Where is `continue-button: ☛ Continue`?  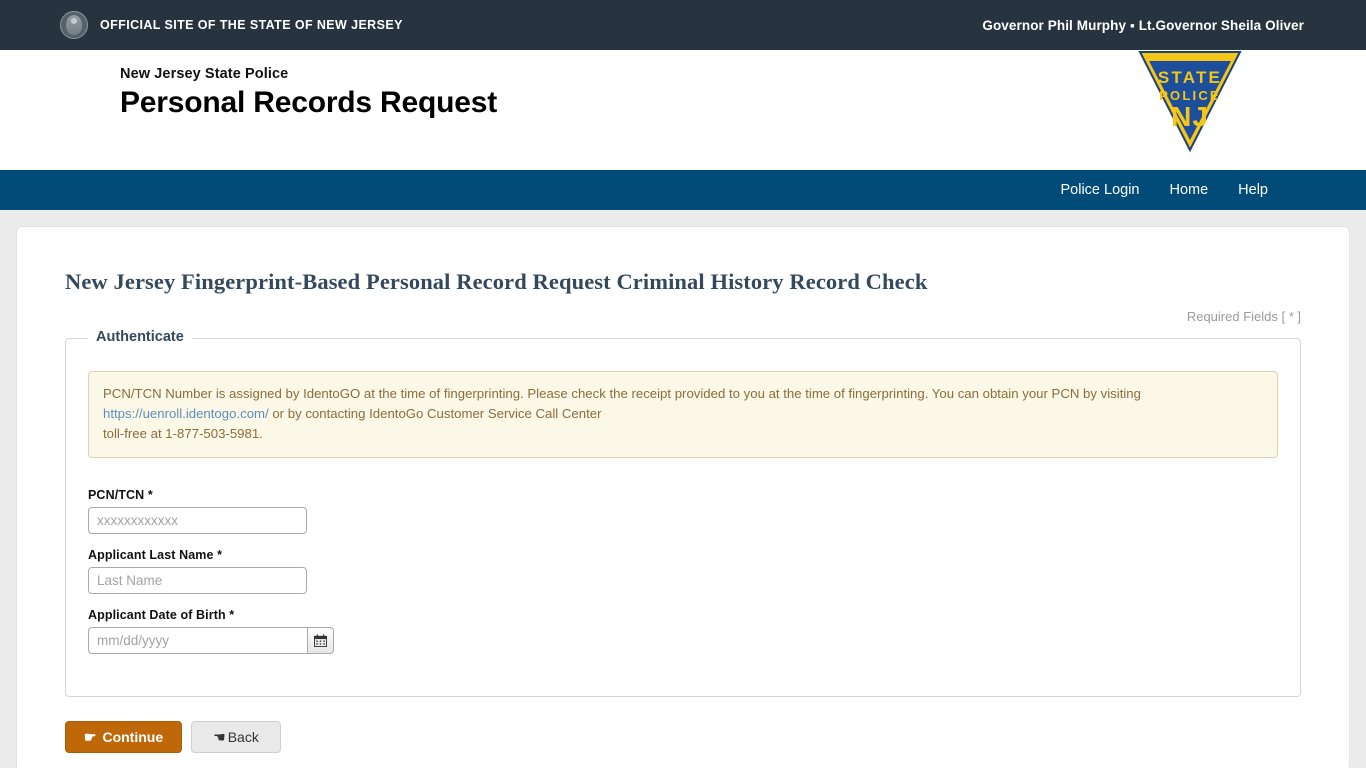 continue-button: ☛ Continue is located at coordinates (123, 737).